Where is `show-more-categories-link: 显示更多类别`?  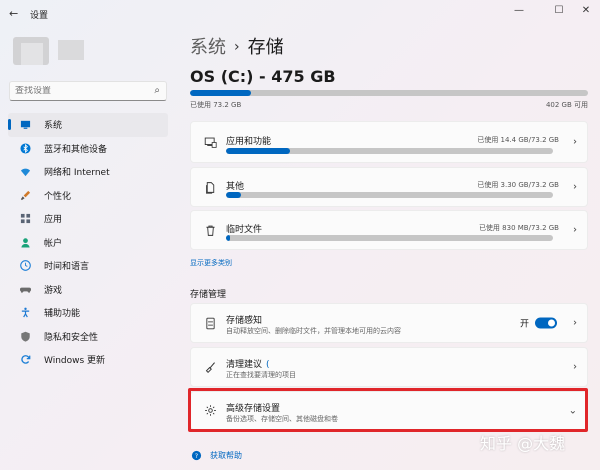
show-more-categories-link: 显示更多类别 is located at coordinates (211, 263).